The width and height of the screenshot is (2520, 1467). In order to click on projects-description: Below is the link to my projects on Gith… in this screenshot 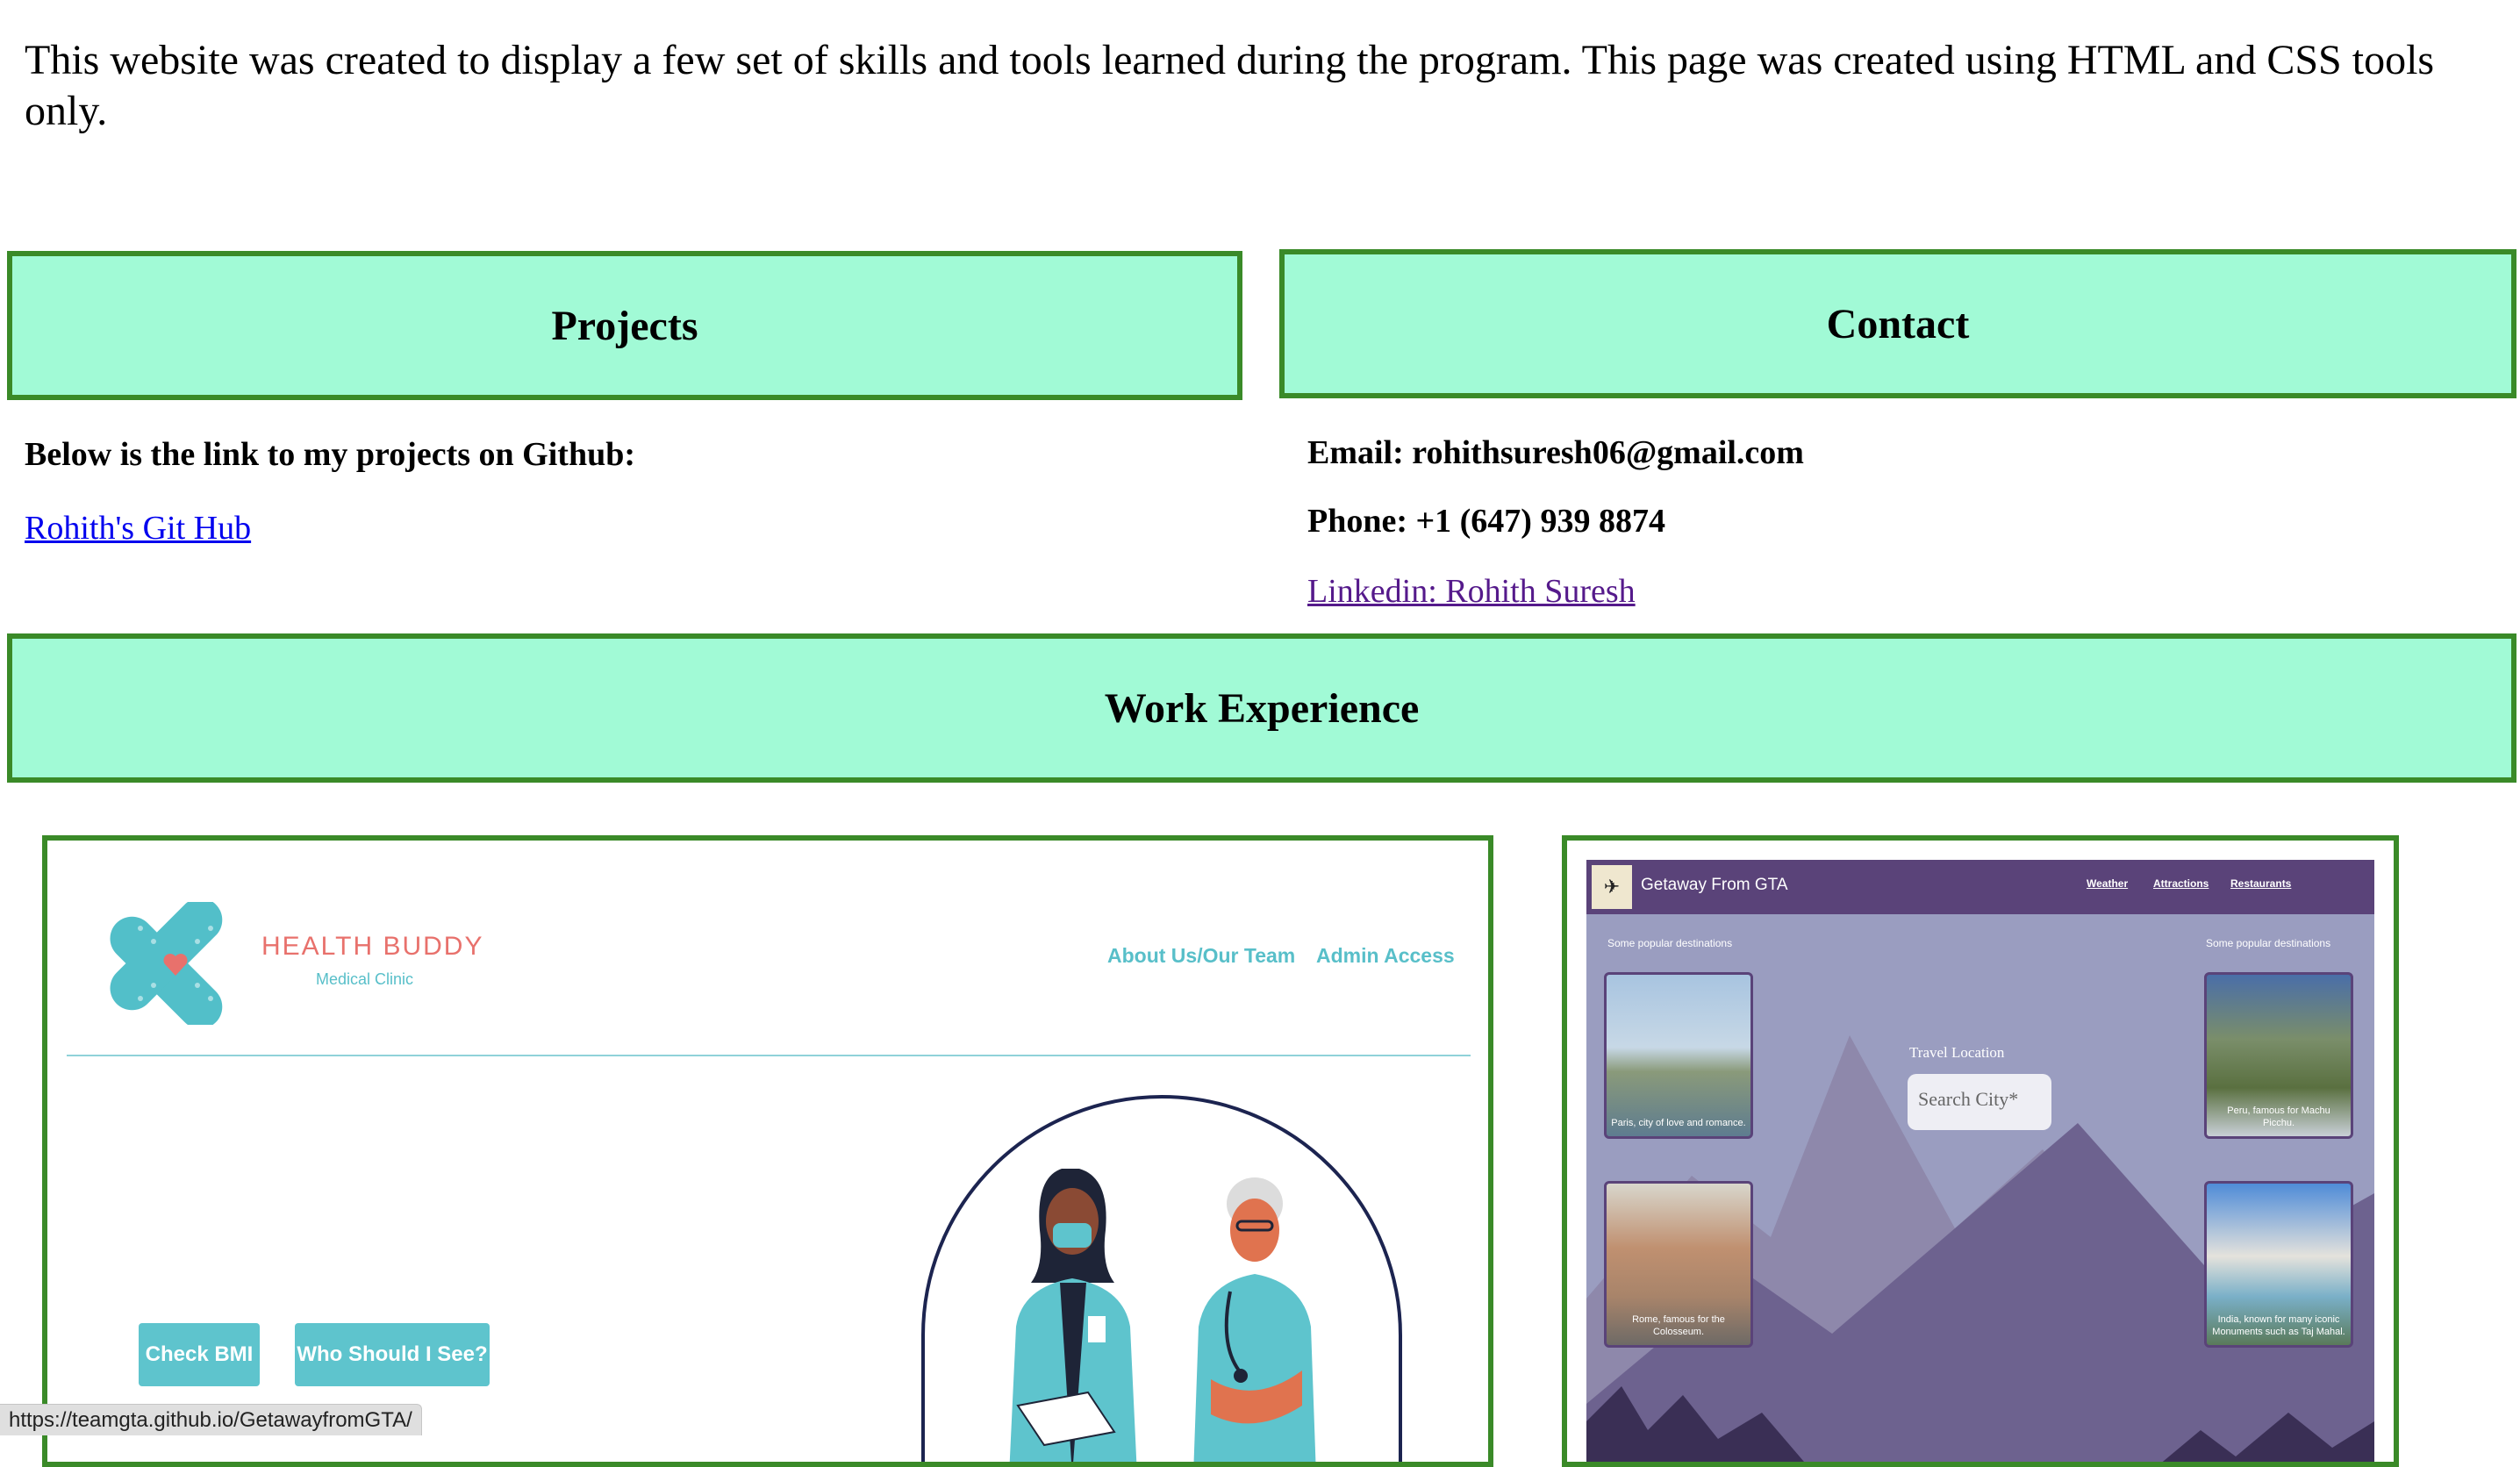, I will do `click(330, 454)`.